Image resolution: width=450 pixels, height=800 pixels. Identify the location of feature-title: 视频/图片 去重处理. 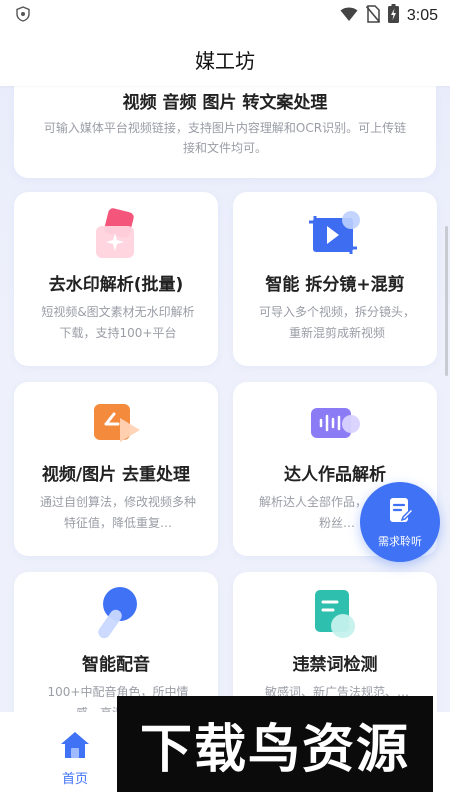
(116, 475).